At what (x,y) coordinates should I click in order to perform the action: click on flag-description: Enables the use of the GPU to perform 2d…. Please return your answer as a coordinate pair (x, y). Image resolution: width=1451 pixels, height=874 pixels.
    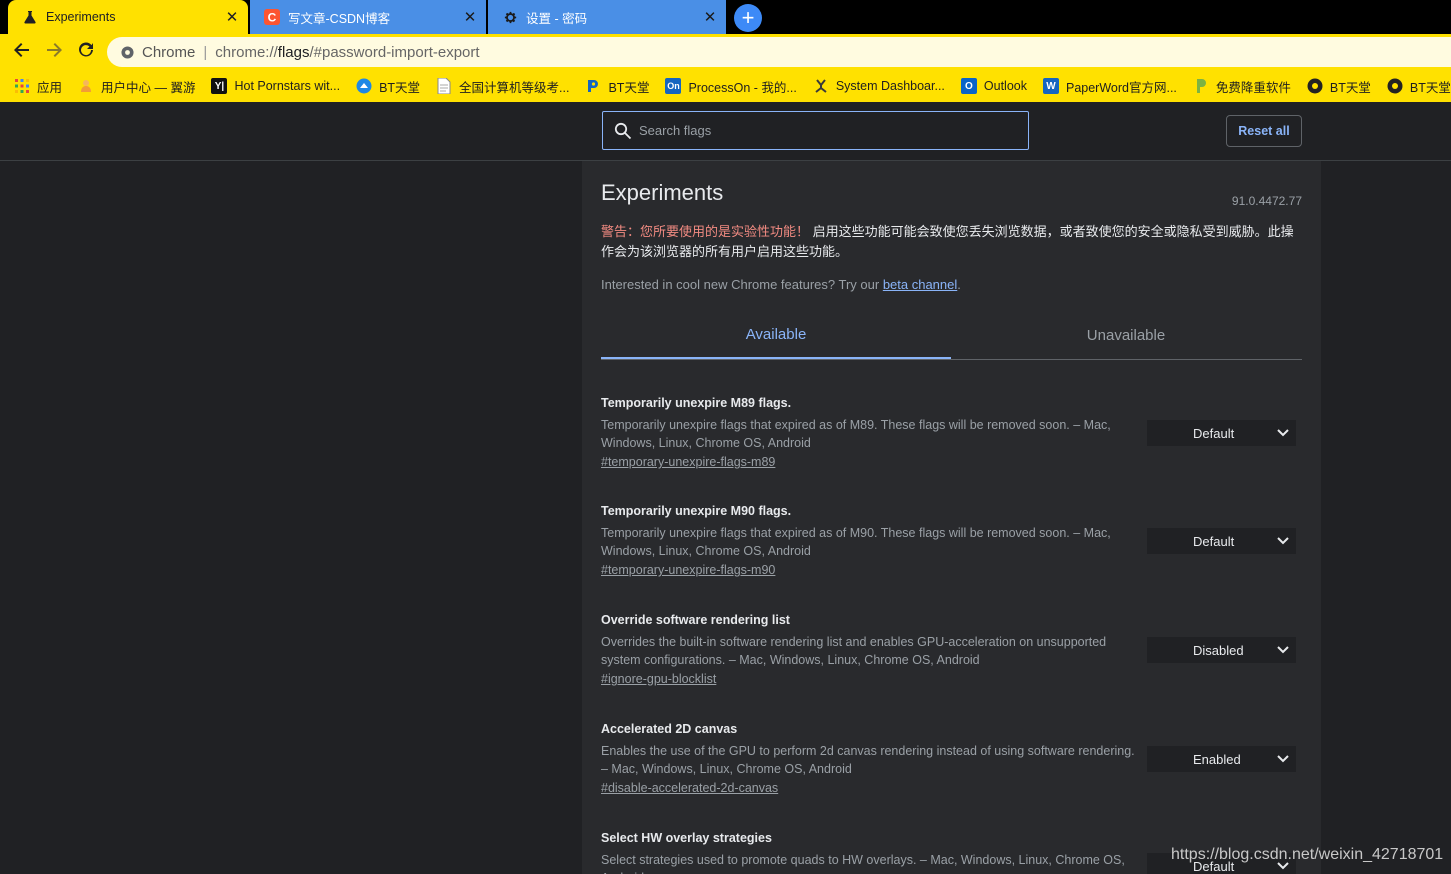
    Looking at the image, I should click on (868, 760).